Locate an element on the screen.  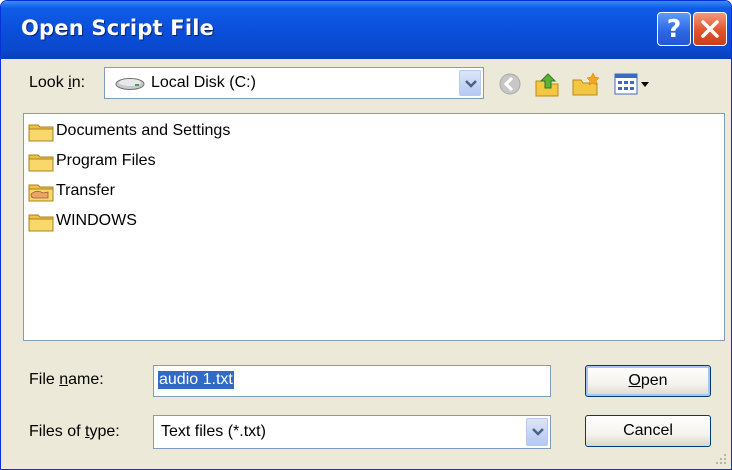
file-type-dropdown-arrow is located at coordinates (537, 432).